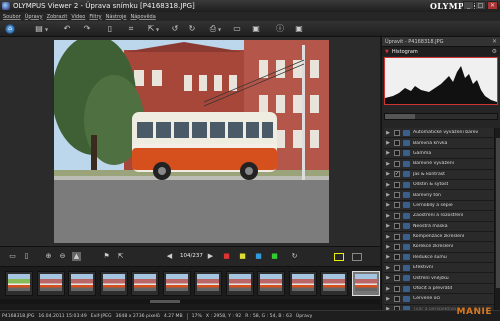  What do you see at coordinates (258, 256) in the screenshot?
I see `blue-label-icon: ■` at bounding box center [258, 256].